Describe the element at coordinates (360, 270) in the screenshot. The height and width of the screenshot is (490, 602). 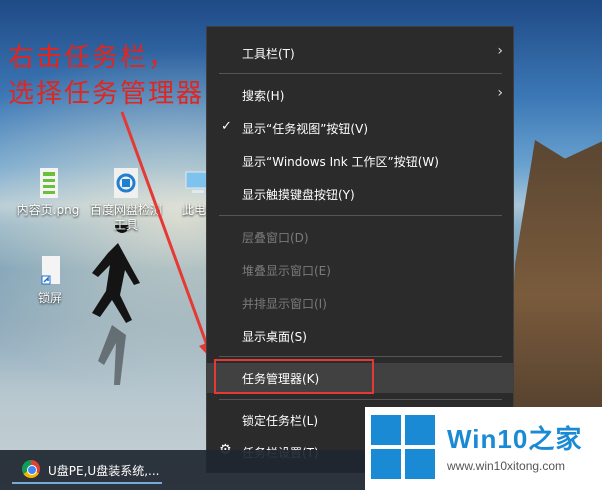
I see `menu-item-stack-windows: 堆叠显示窗口(E)` at that location.